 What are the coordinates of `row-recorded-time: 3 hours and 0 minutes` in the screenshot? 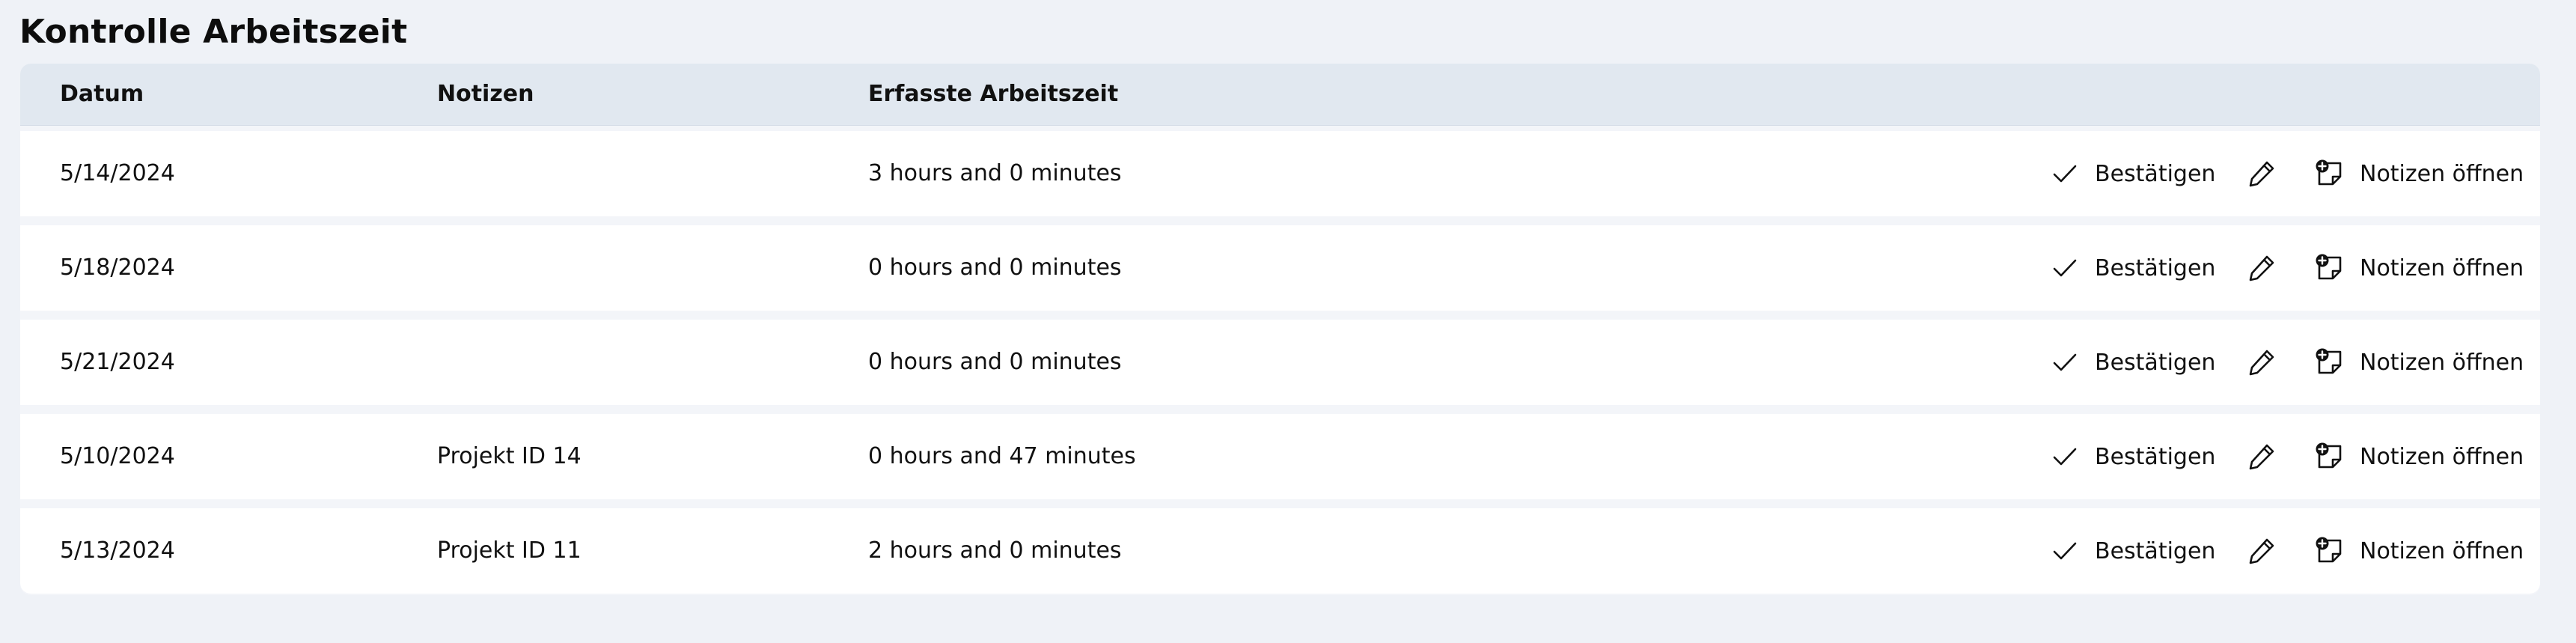 It's located at (995, 173).